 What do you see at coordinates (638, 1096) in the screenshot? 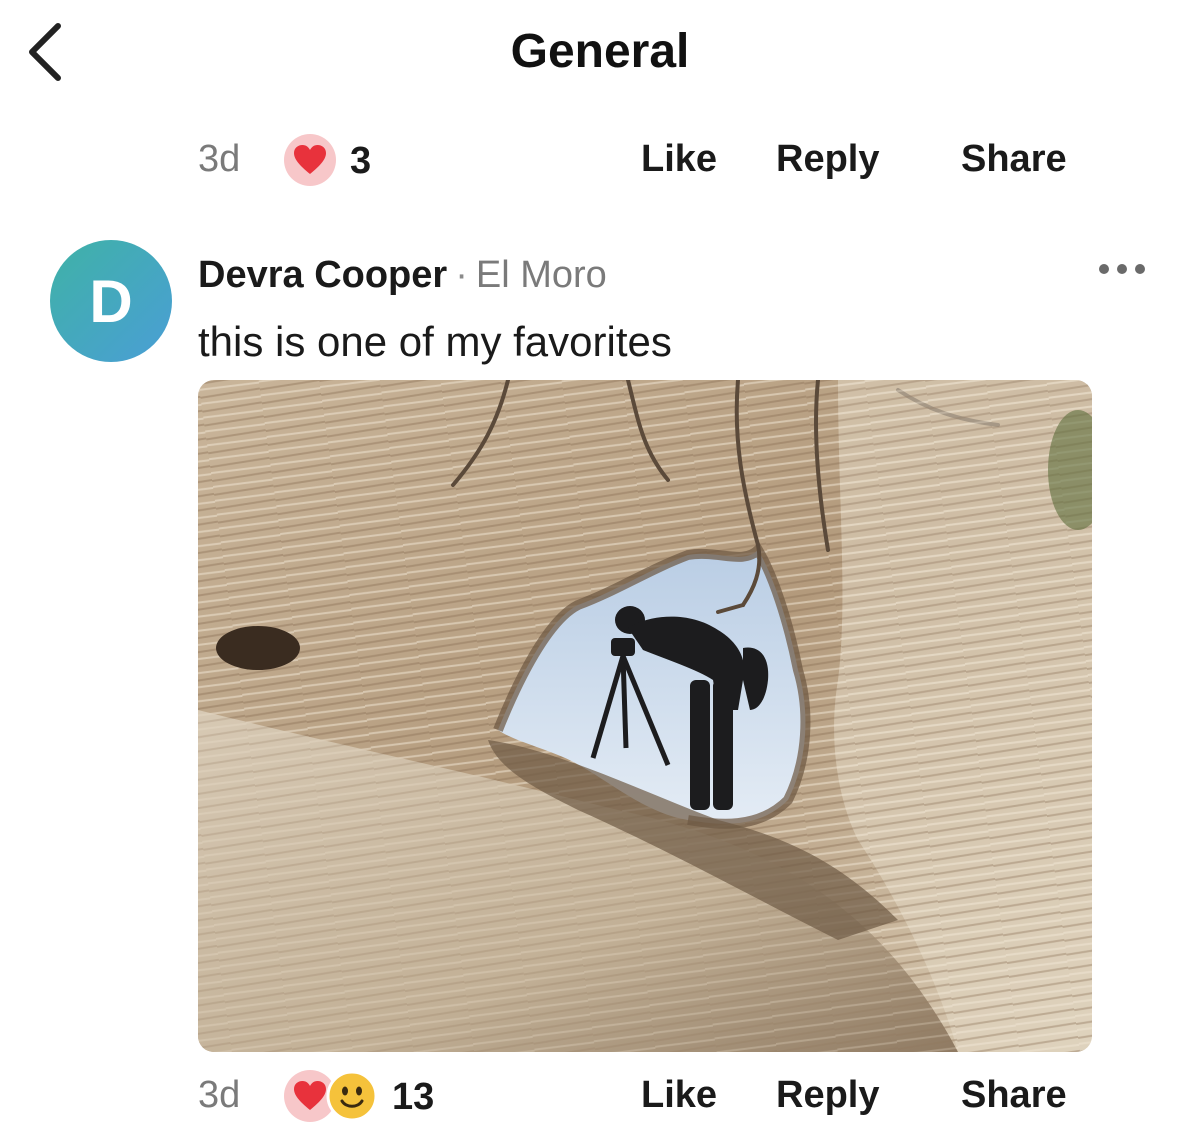
I see `comment-actions: 3d 13 Like Reply Share` at bounding box center [638, 1096].